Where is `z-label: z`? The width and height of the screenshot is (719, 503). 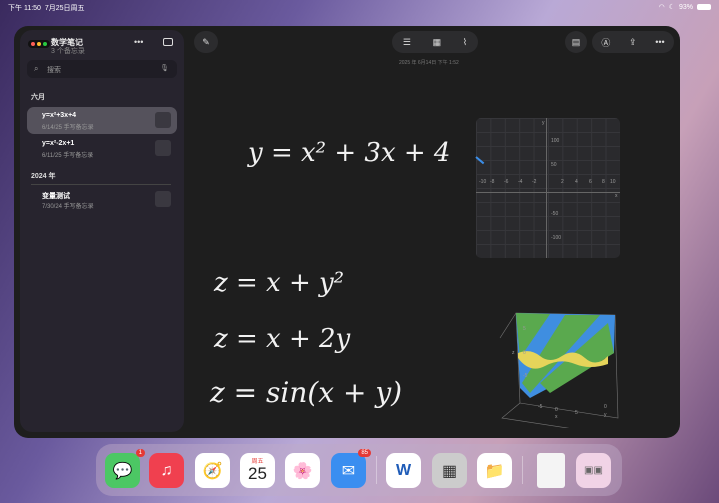 z-label: z is located at coordinates (513, 353).